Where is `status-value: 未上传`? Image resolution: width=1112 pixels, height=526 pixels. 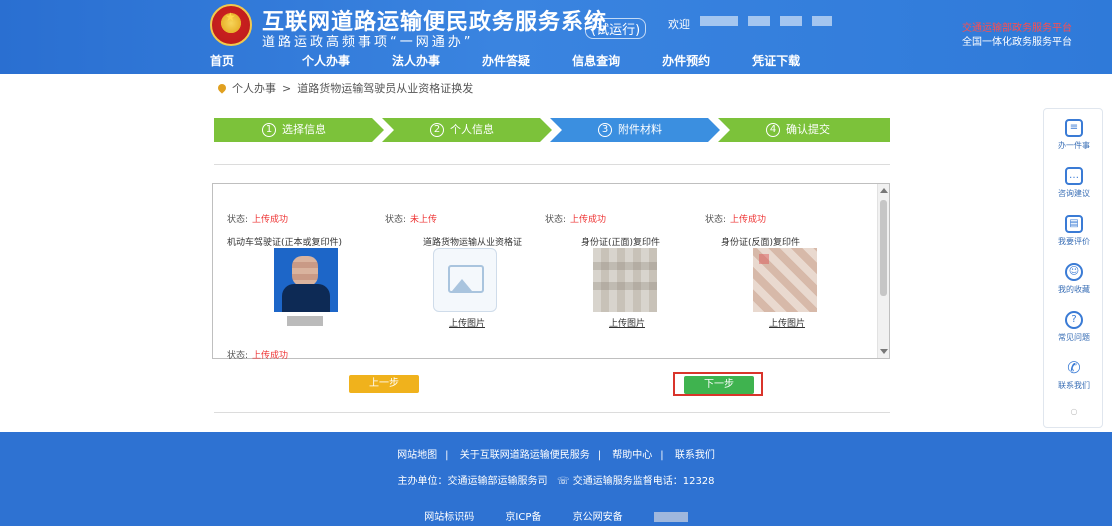
status-value: 未上传 is located at coordinates (424, 220).